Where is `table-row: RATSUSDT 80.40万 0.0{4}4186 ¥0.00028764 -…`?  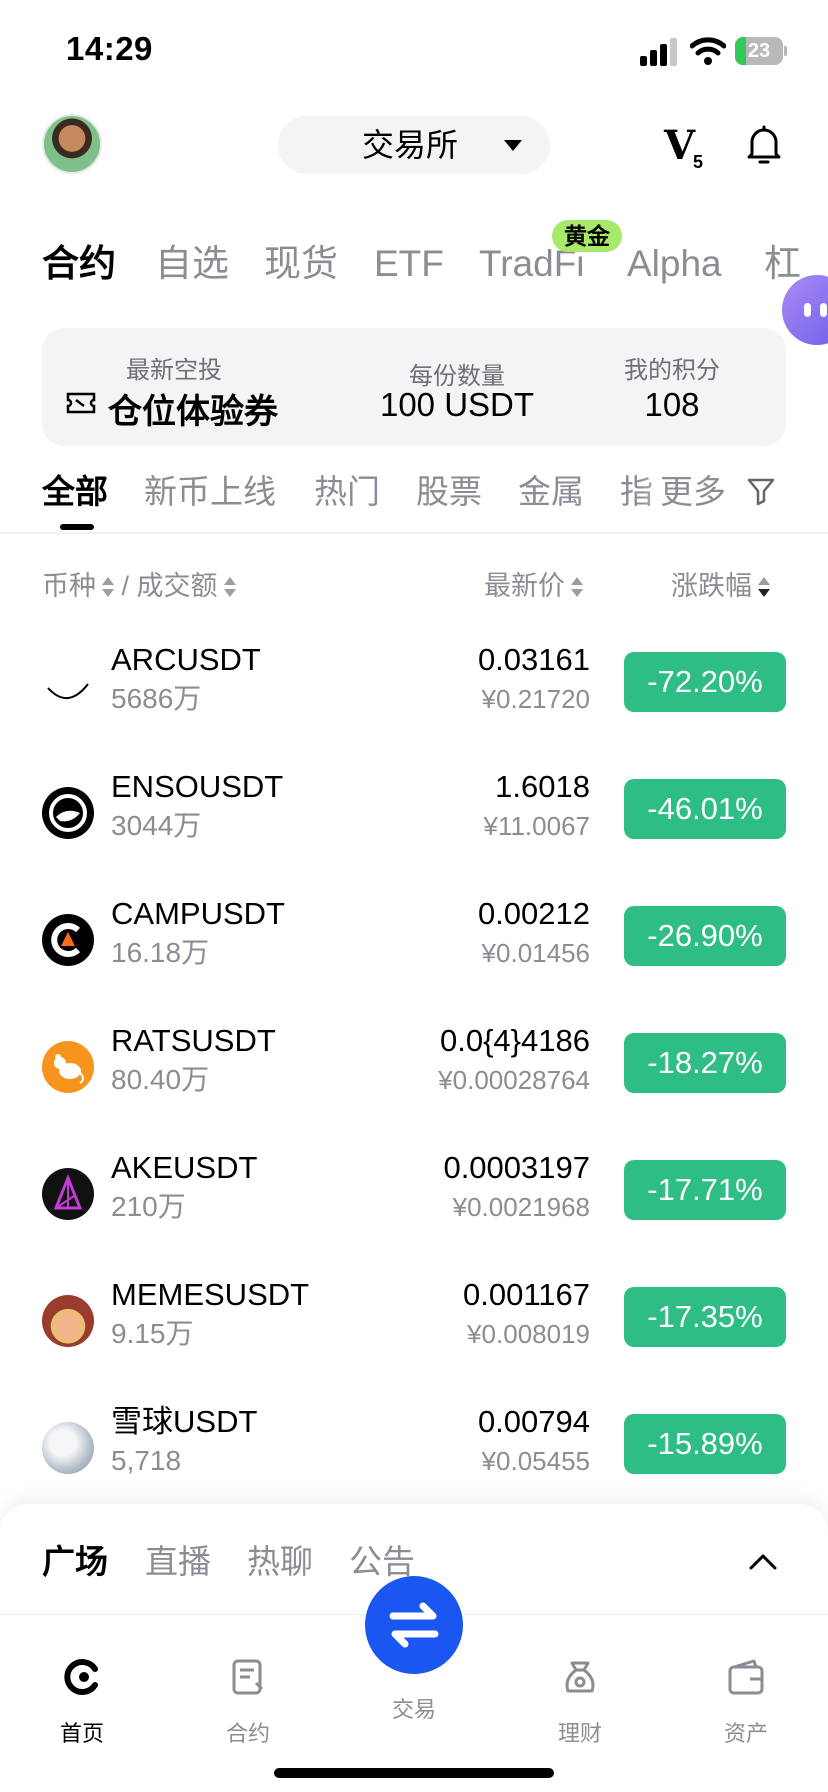
table-row: RATSUSDT 80.40万 0.0{4}4186 ¥0.00028764 -… is located at coordinates (414, 1064).